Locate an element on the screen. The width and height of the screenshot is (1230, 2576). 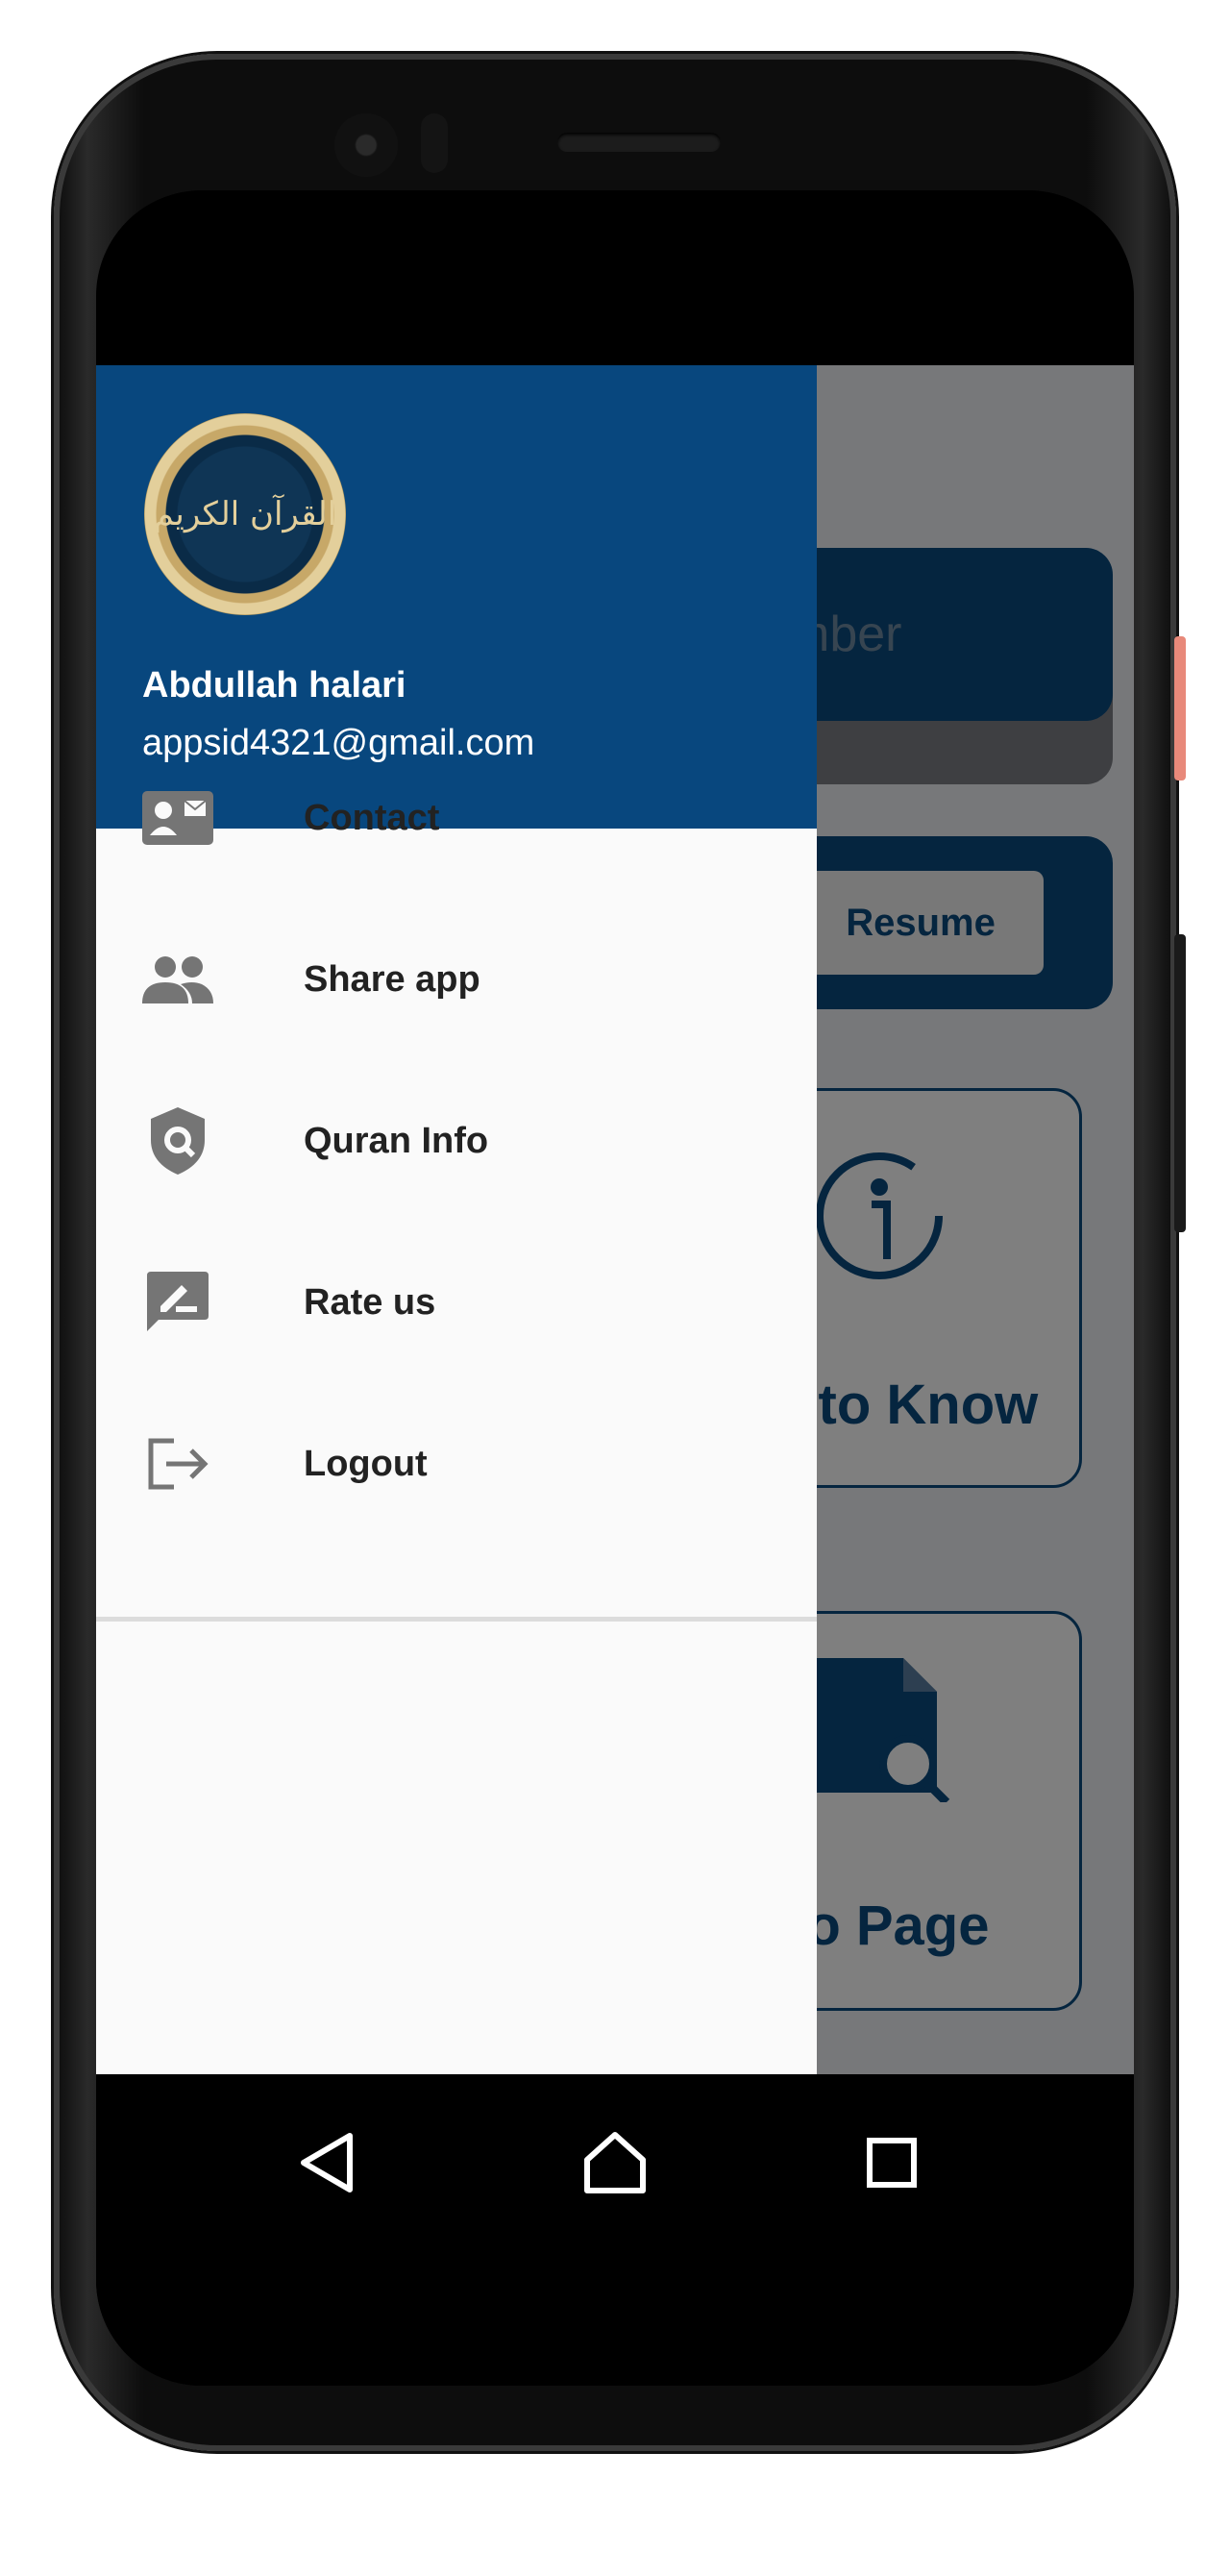
rate-edit-icon is located at coordinates (178, 1303).